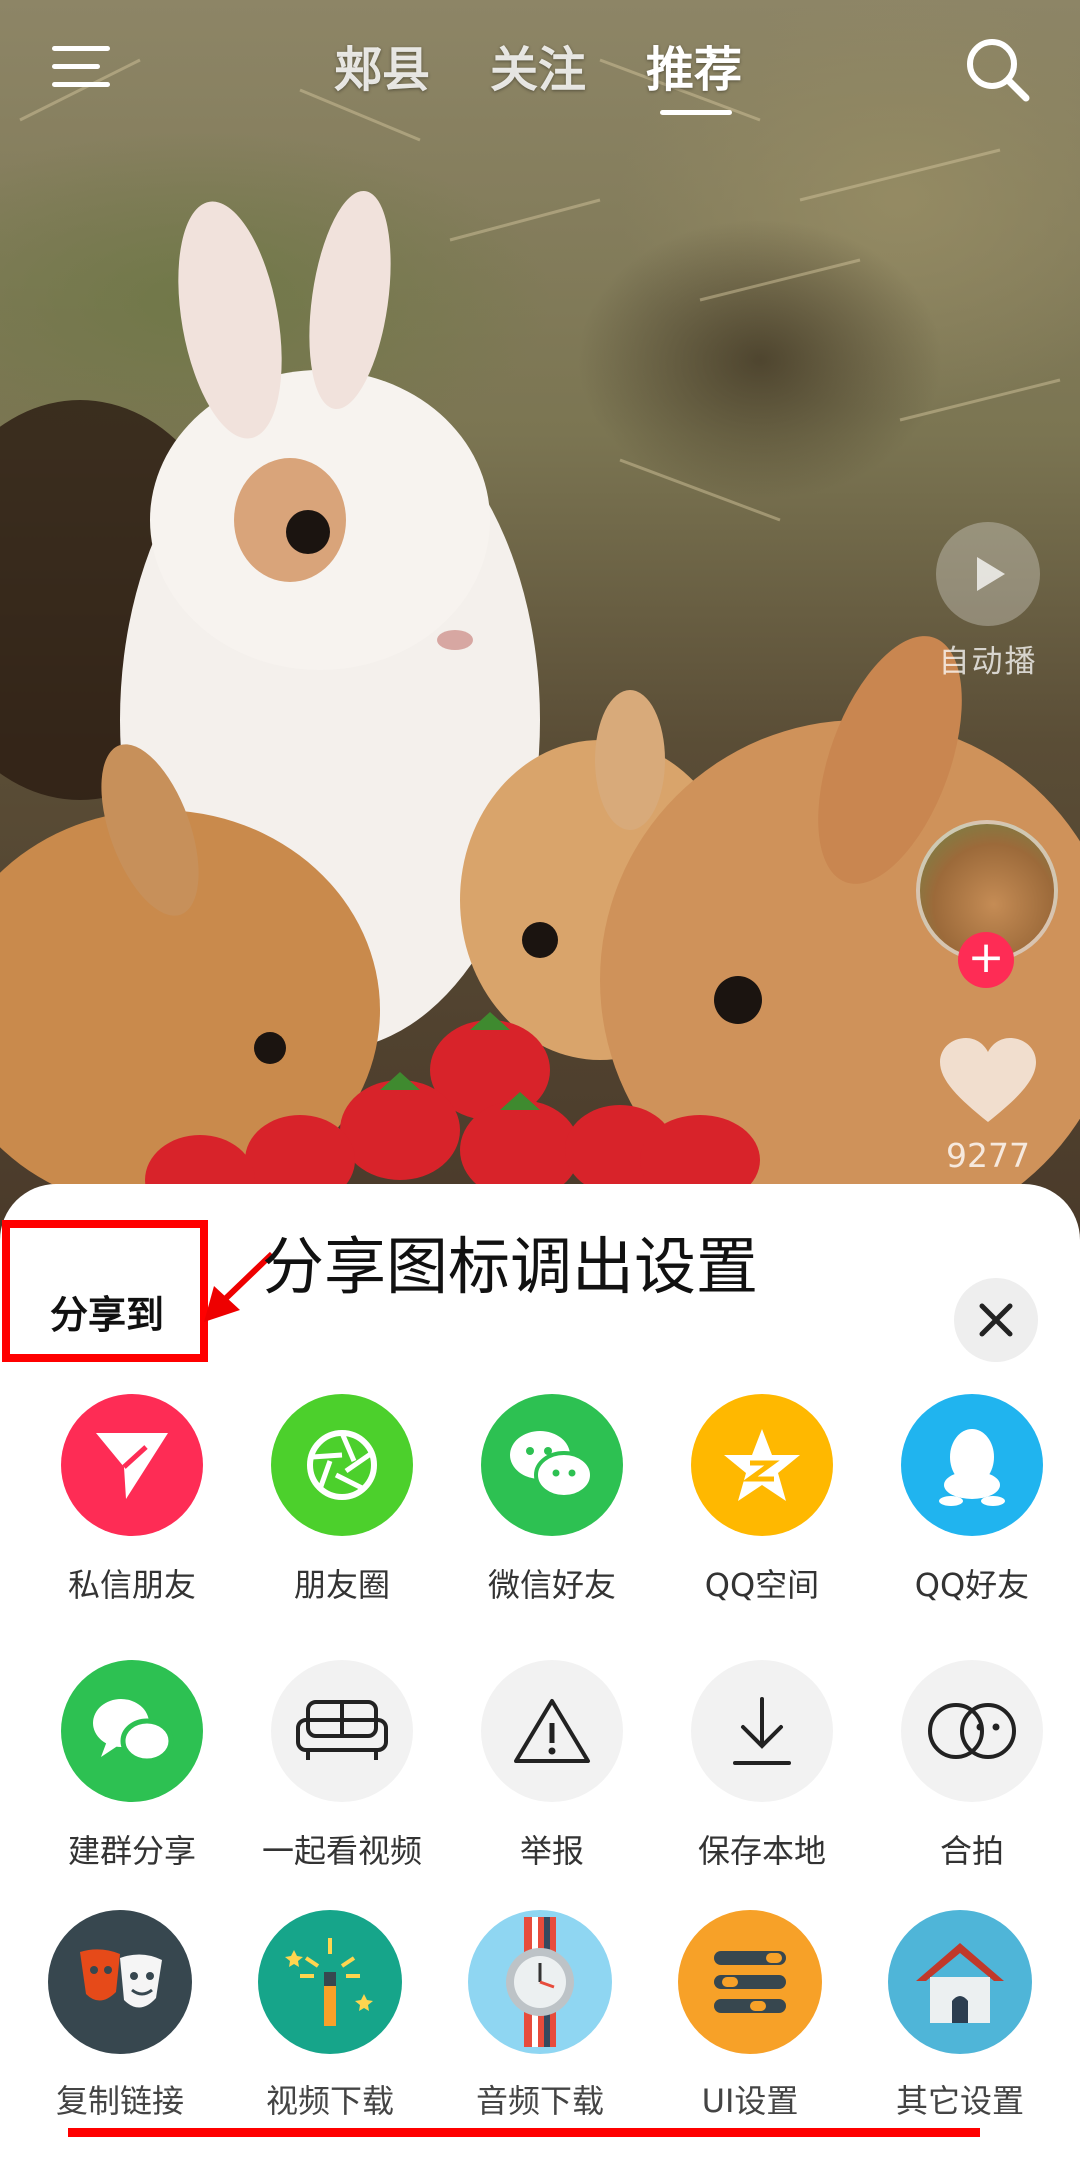  Describe the element at coordinates (551, 1851) in the screenshot. I see `share-label: 举报` at that location.